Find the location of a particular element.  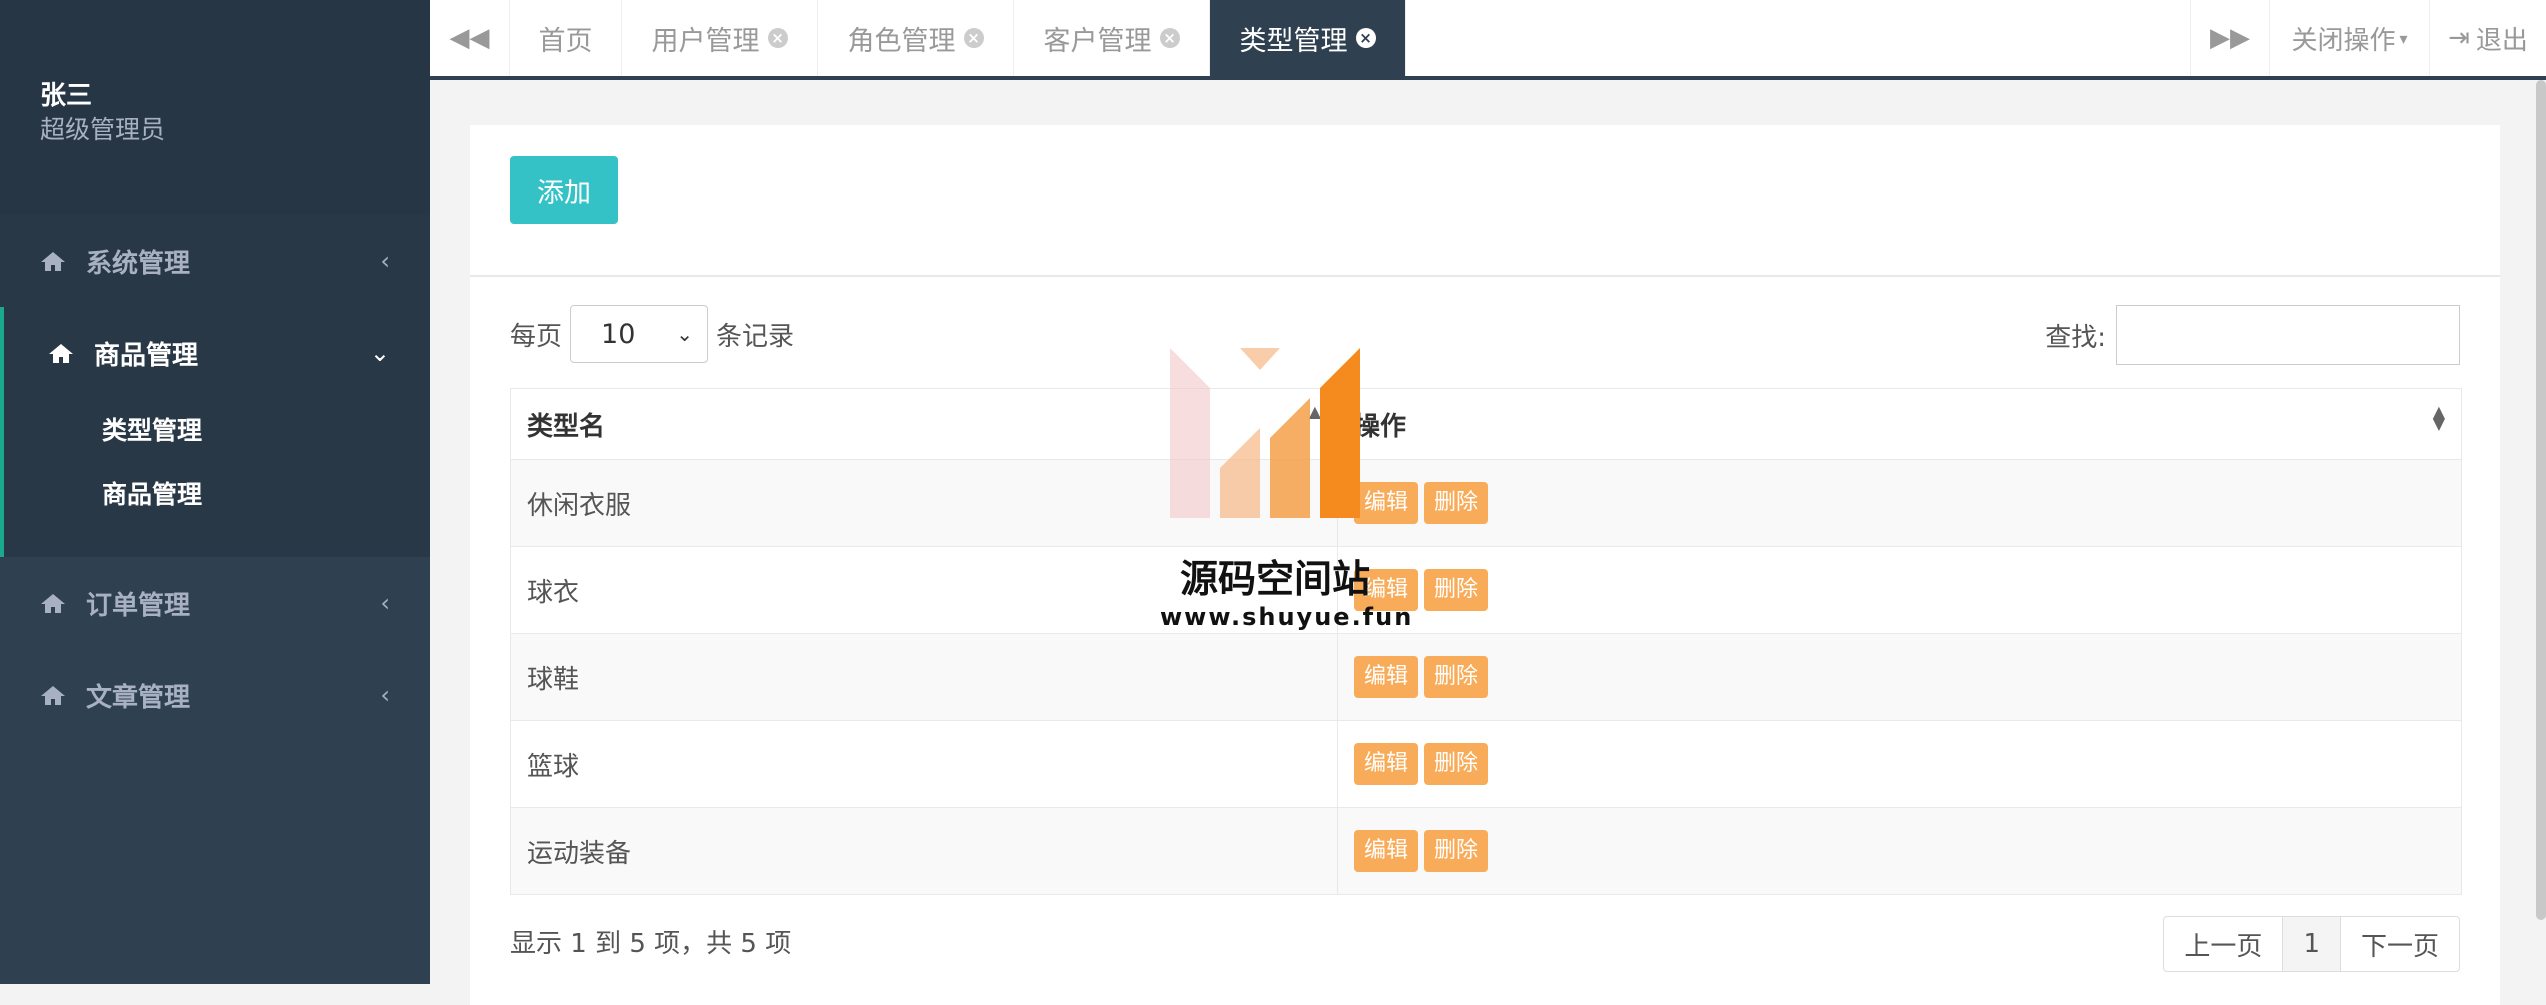

next-page-button: 下一页 is located at coordinates (2400, 944).